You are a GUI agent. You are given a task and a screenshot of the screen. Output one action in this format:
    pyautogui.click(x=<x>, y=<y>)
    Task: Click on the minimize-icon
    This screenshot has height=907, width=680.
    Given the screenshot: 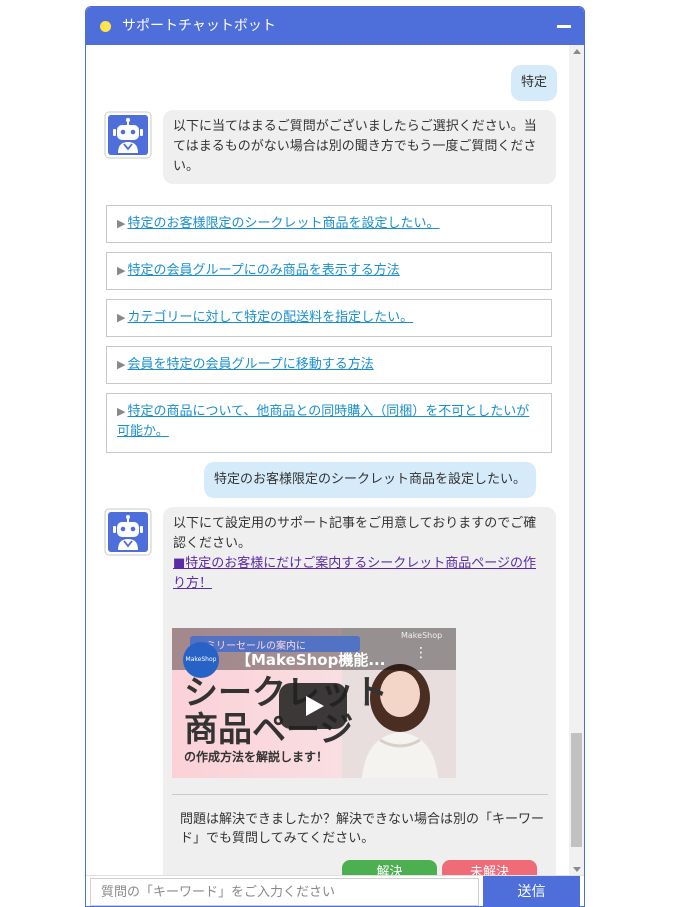 What is the action you would take?
    pyautogui.click(x=564, y=26)
    